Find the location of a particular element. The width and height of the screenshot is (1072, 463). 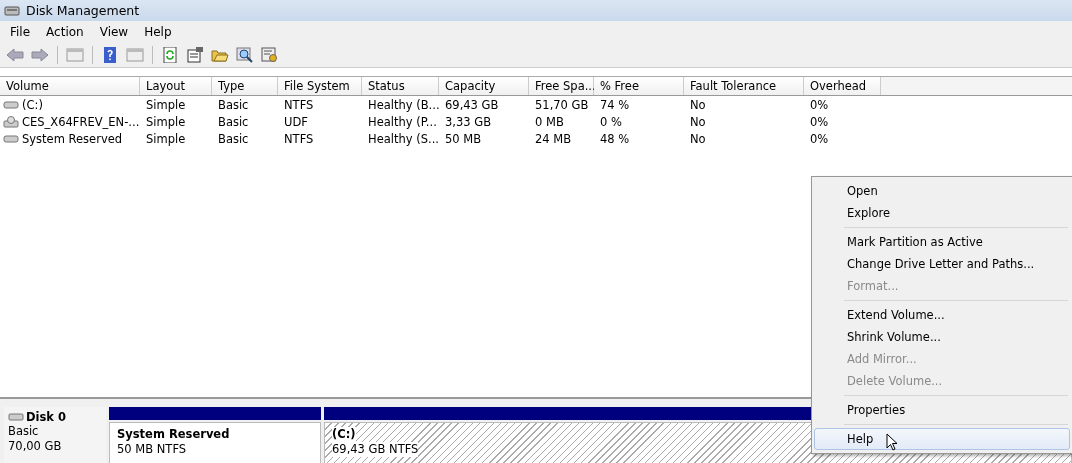

menu-item: Mark Partition as Active is located at coordinates (942, 242).